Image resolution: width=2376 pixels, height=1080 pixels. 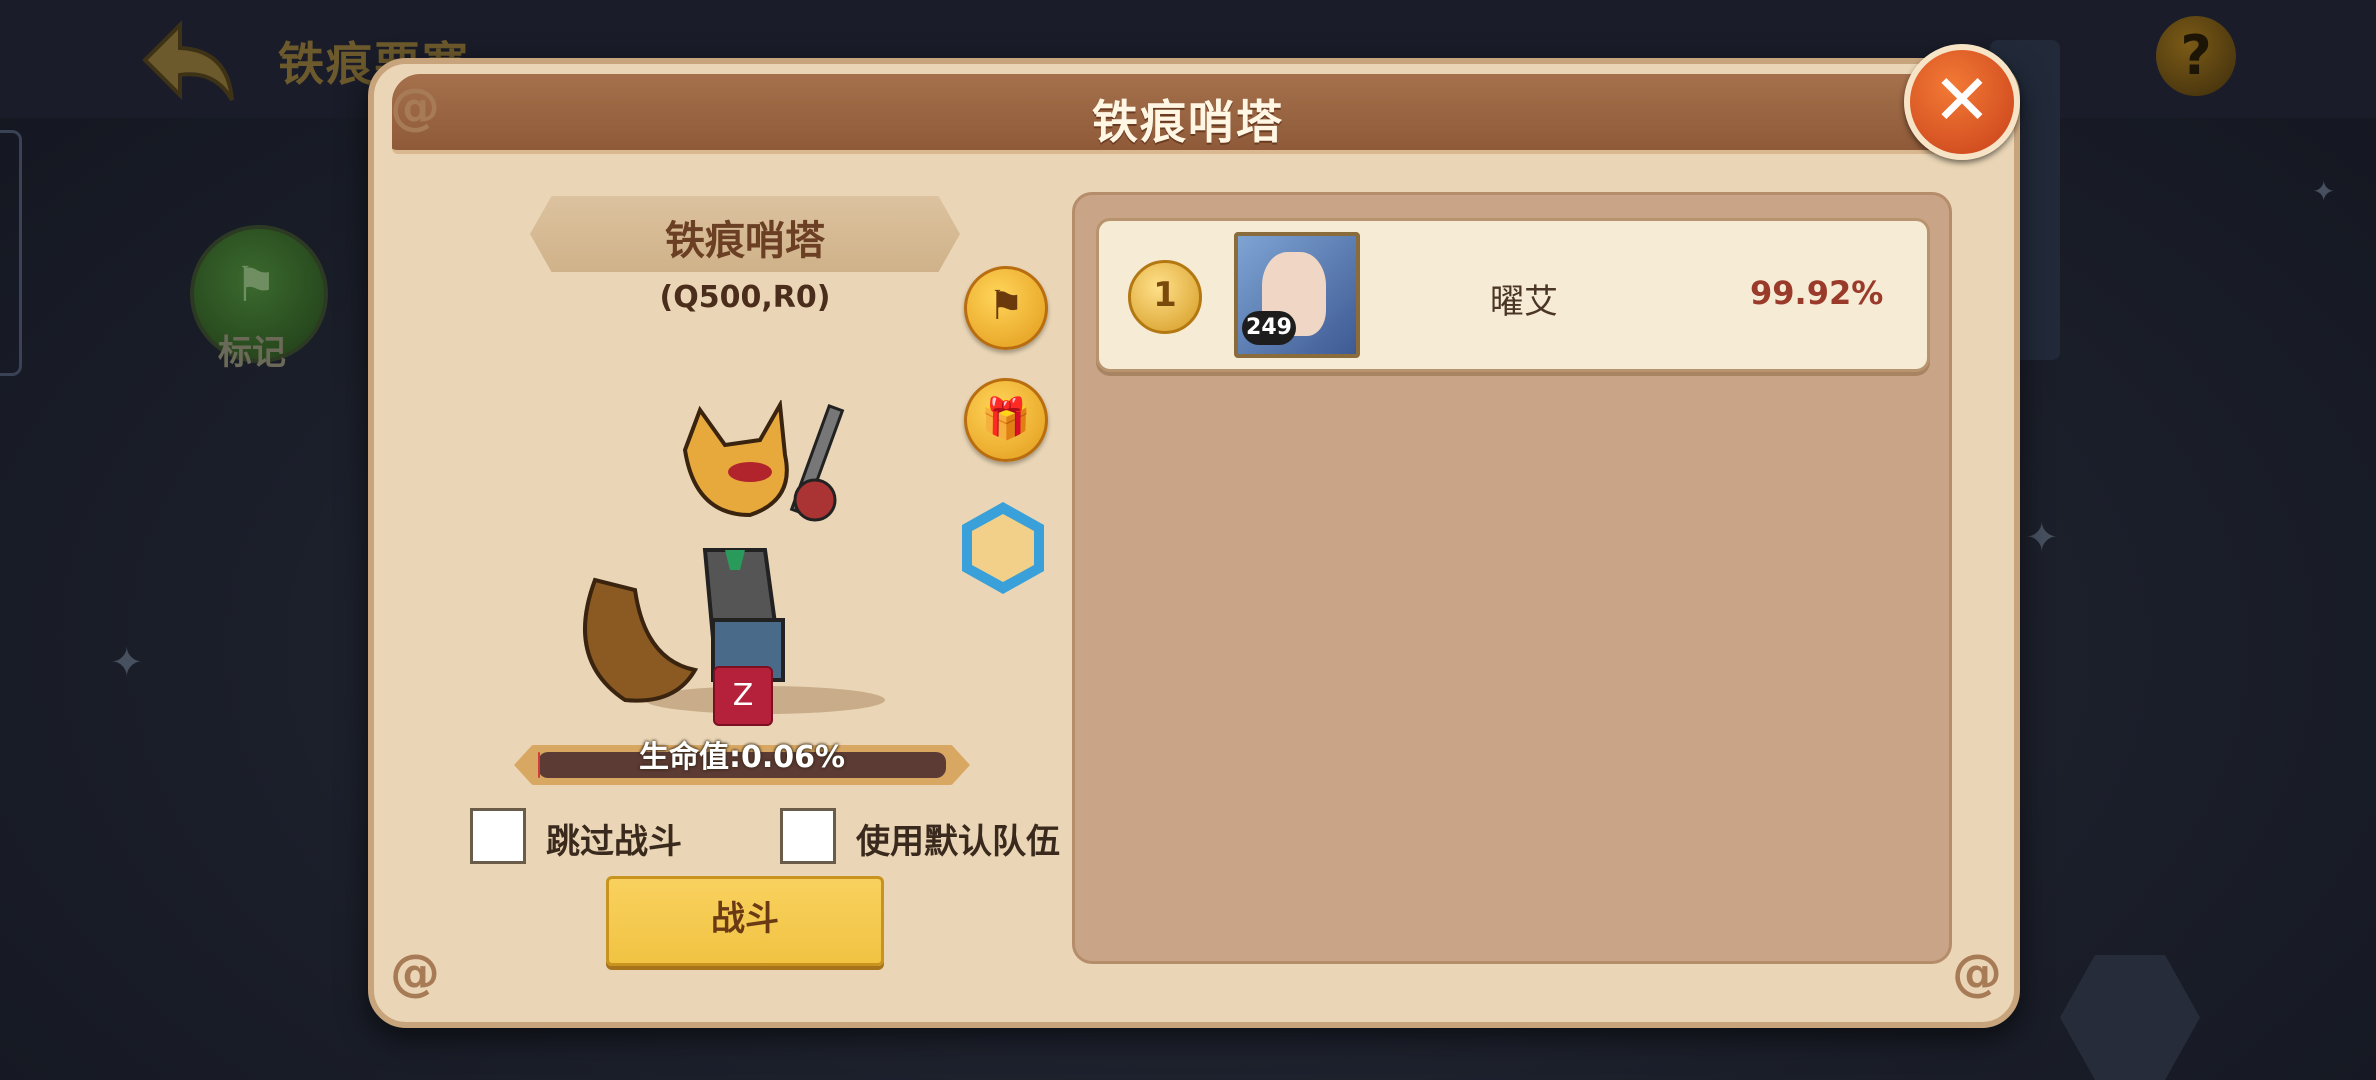 What do you see at coordinates (11, 253) in the screenshot?
I see `left-side-tab` at bounding box center [11, 253].